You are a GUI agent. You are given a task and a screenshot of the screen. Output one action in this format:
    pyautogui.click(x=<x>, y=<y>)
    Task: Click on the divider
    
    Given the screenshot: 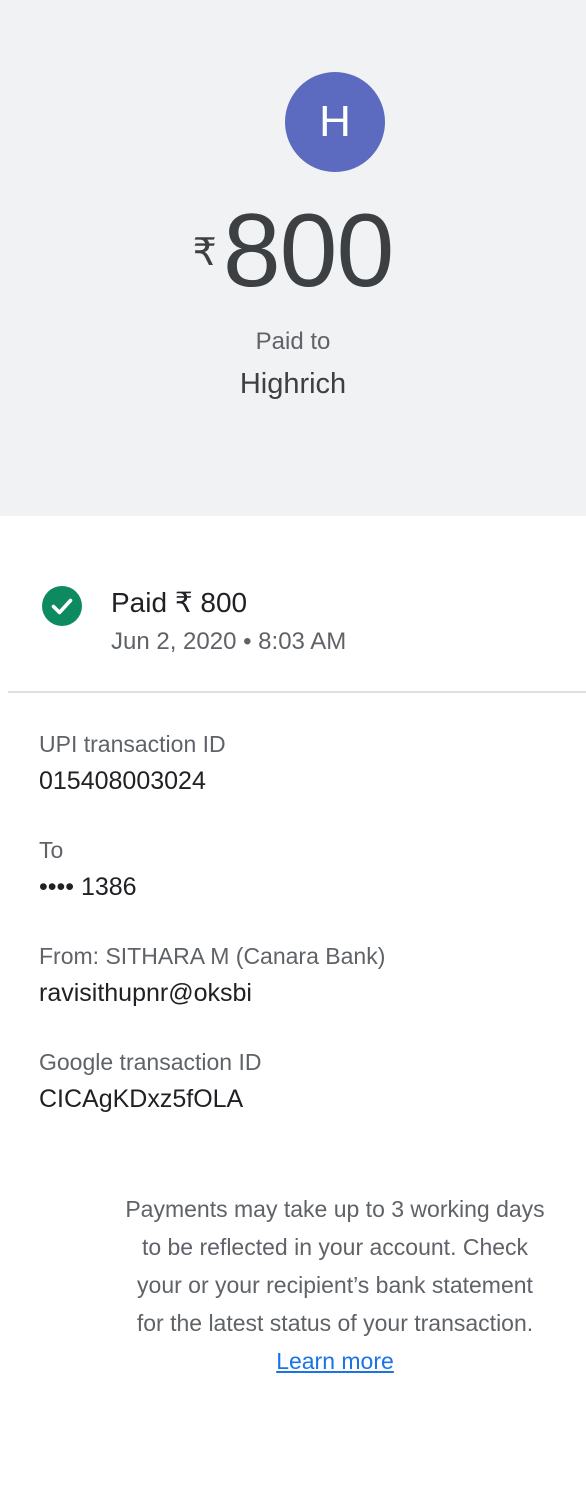 What is the action you would take?
    pyautogui.click(x=297, y=692)
    